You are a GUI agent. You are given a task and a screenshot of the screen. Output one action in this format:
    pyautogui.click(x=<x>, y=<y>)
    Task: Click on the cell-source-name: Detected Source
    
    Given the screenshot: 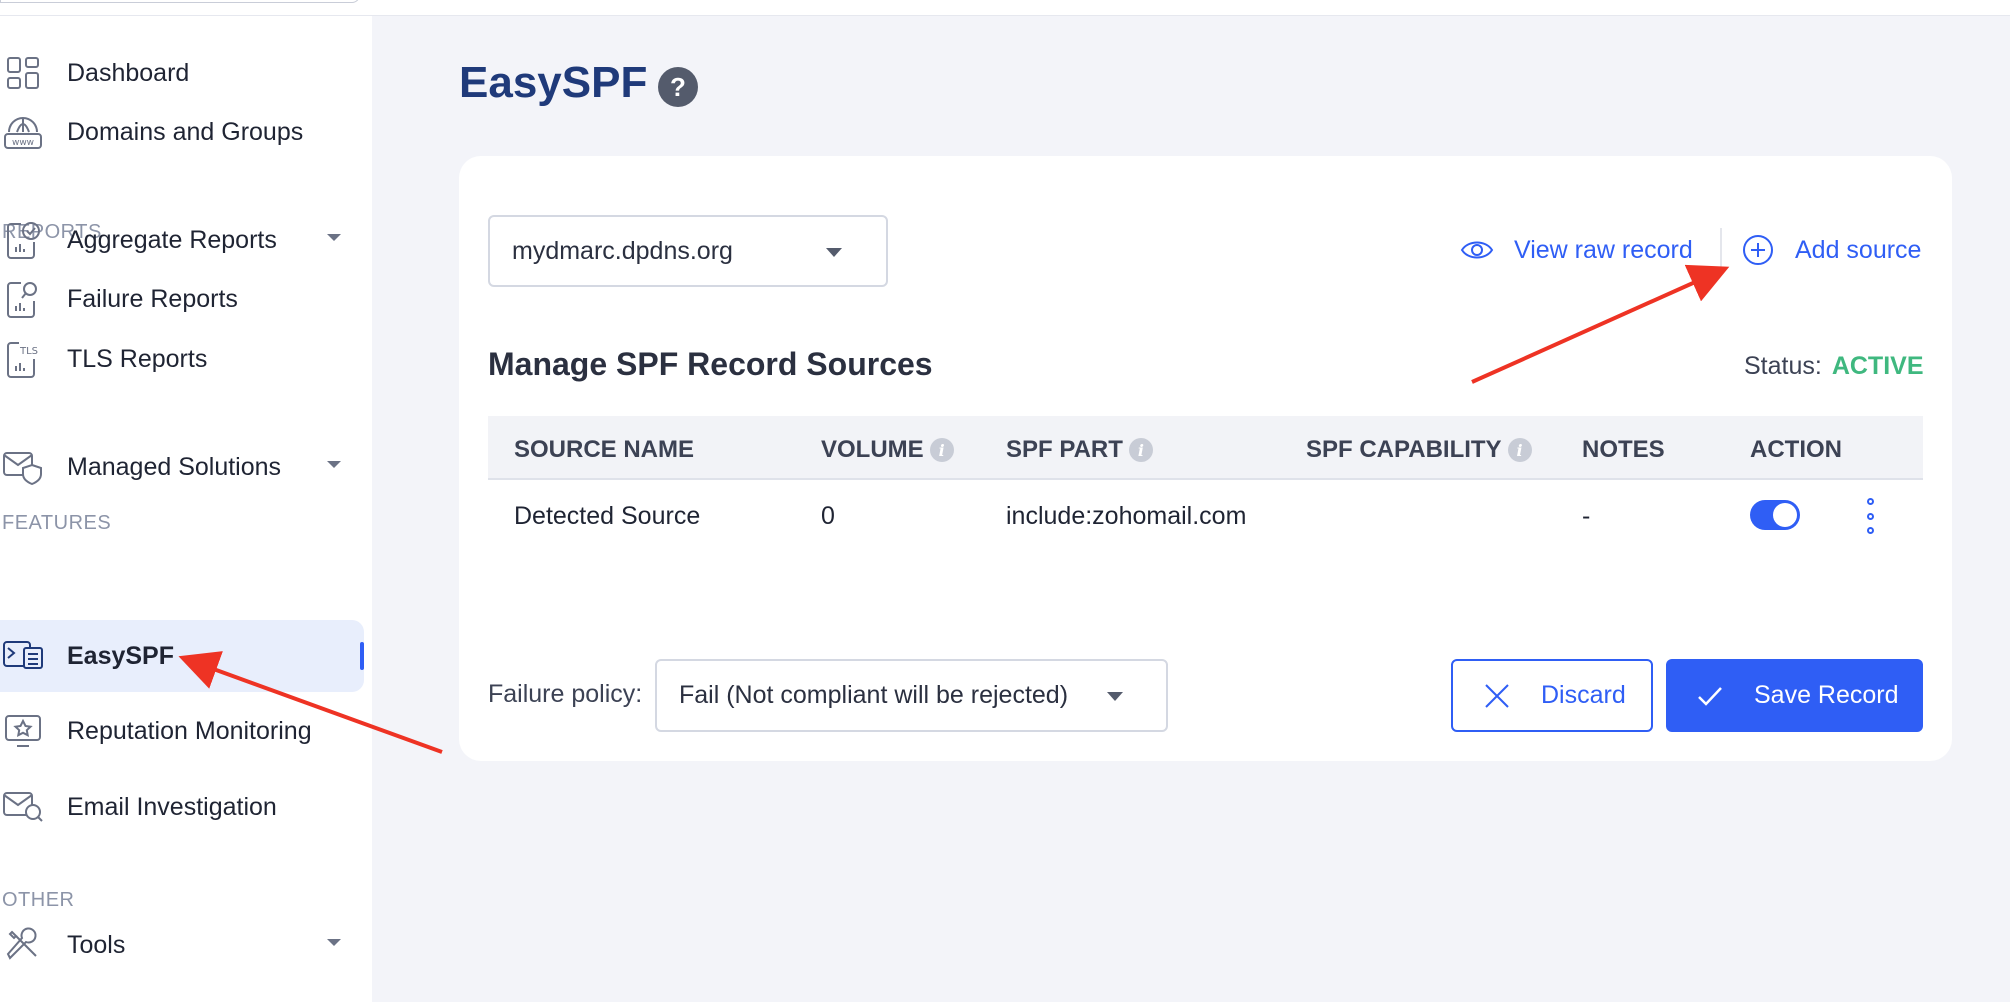 What is the action you would take?
    pyautogui.click(x=607, y=516)
    